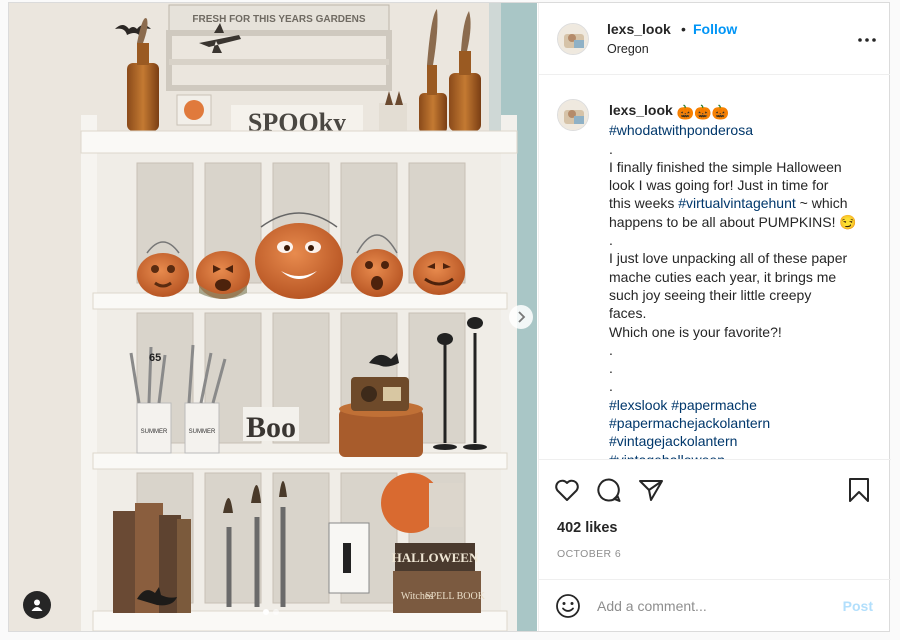 This screenshot has width=900, height=640. I want to click on garden-sign-text: FRESH FOR THIS YEARS GARDENS, so click(278, 19).